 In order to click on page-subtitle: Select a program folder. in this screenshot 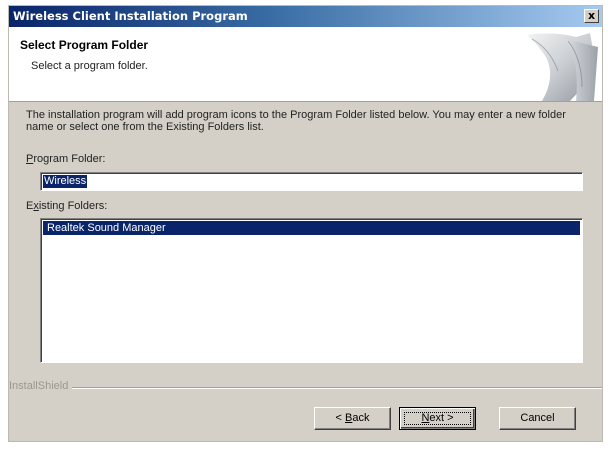, I will do `click(89, 66)`.